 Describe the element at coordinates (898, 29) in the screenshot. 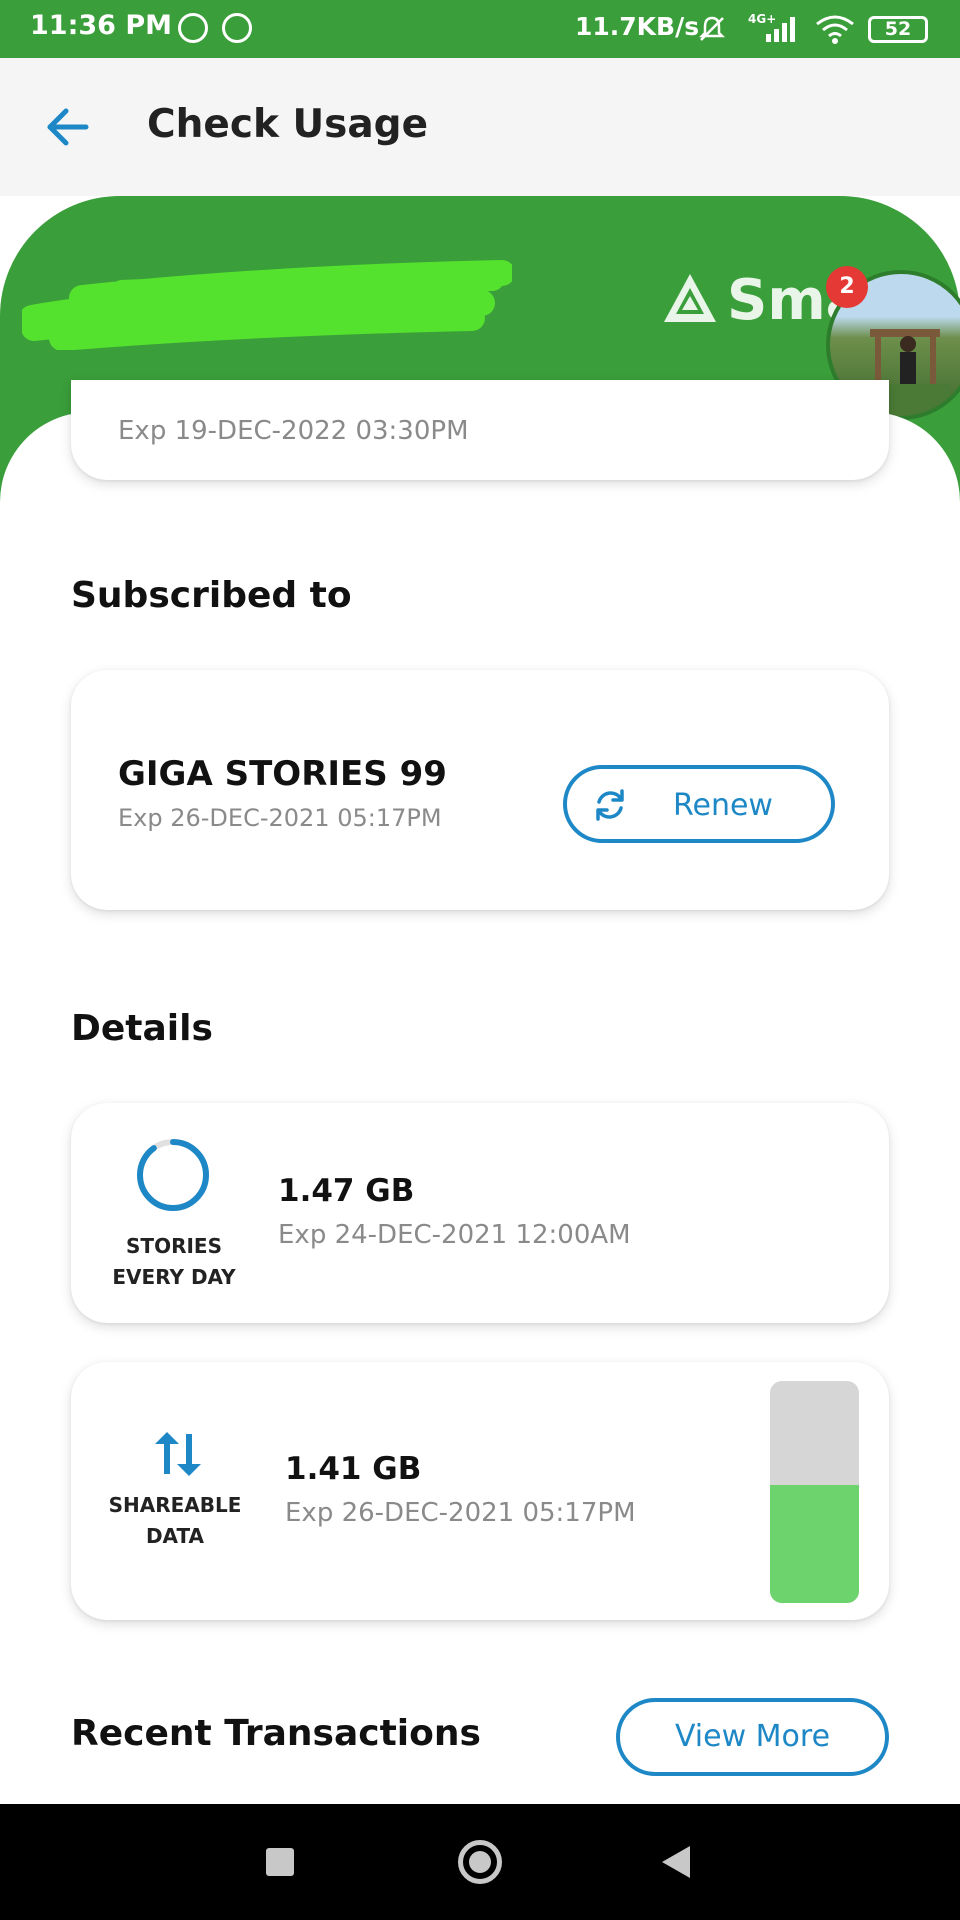

I see `battery-icon: 52` at that location.